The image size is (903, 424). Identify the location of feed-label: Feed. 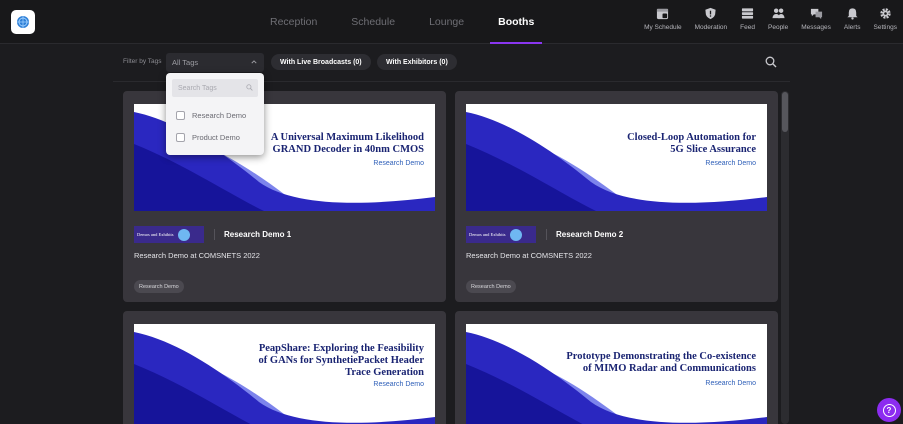
(747, 27).